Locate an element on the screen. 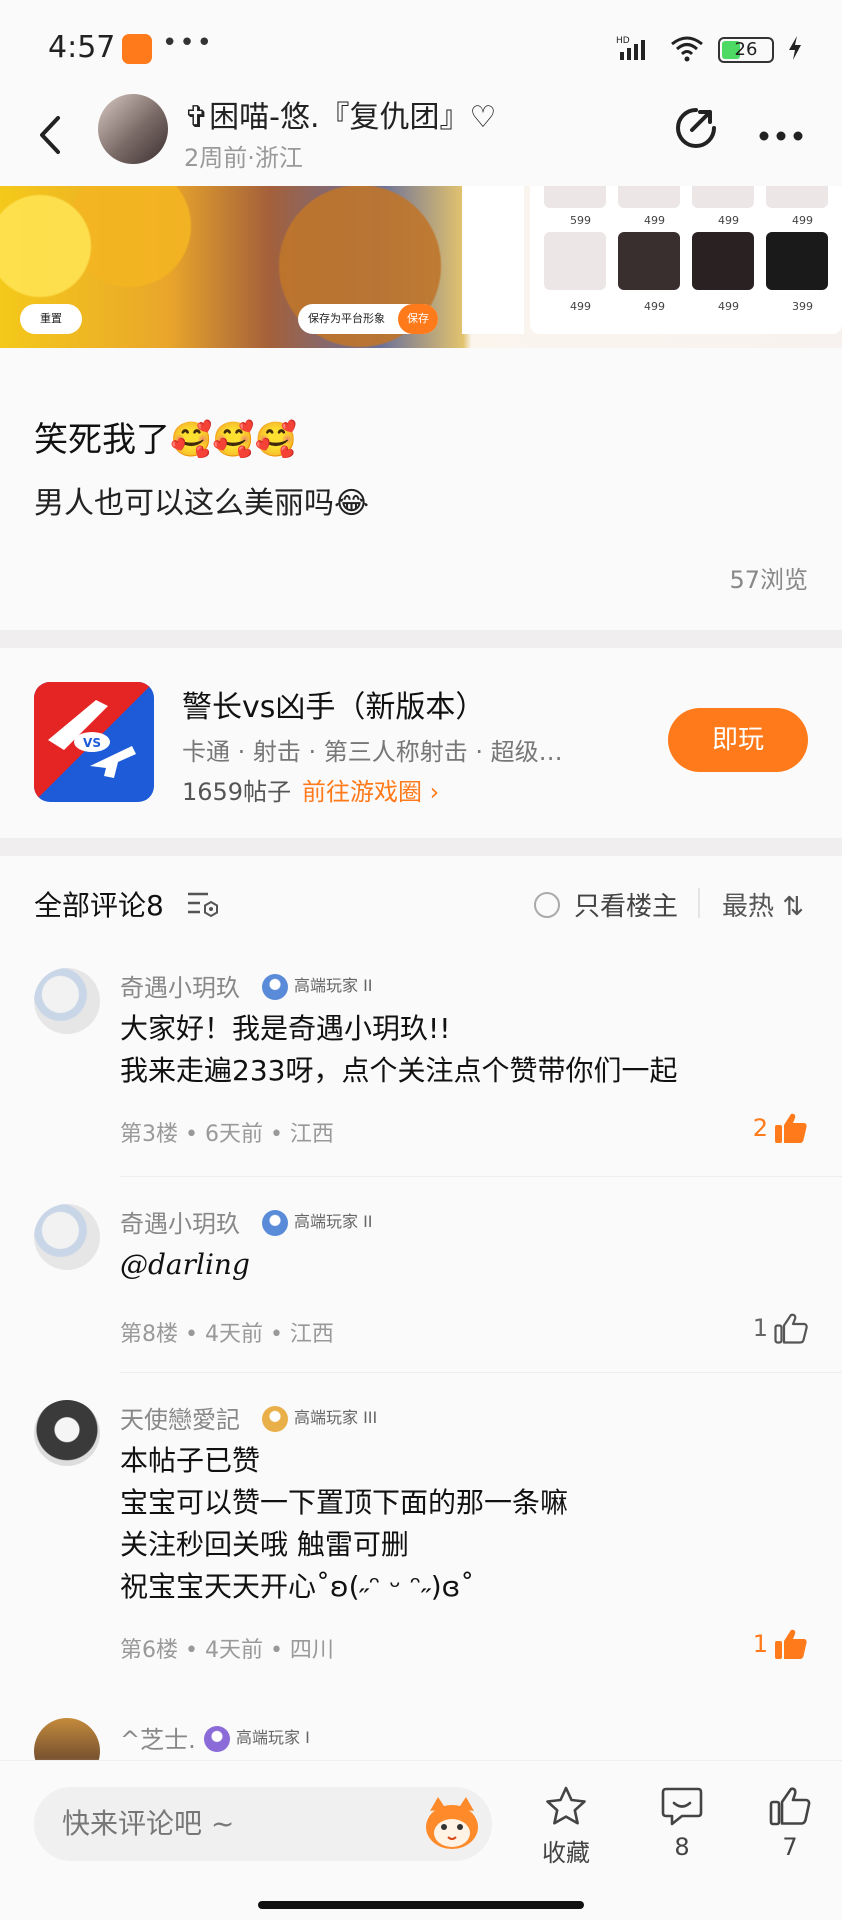 The height and width of the screenshot is (1920, 842). comment-item: ^芝士. 高端玩家 I is located at coordinates (421, 1751).